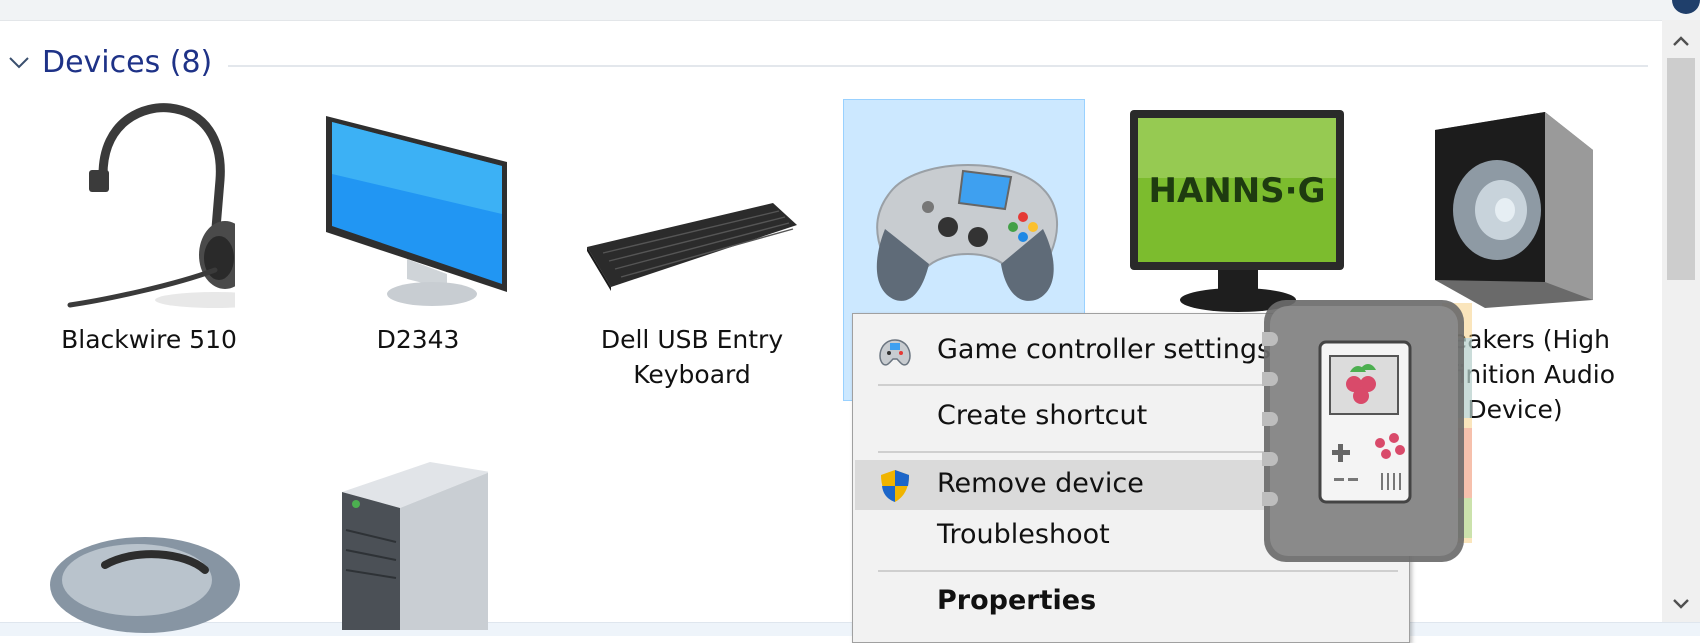  What do you see at coordinates (850, 10) in the screenshot?
I see `window-top-bar` at bounding box center [850, 10].